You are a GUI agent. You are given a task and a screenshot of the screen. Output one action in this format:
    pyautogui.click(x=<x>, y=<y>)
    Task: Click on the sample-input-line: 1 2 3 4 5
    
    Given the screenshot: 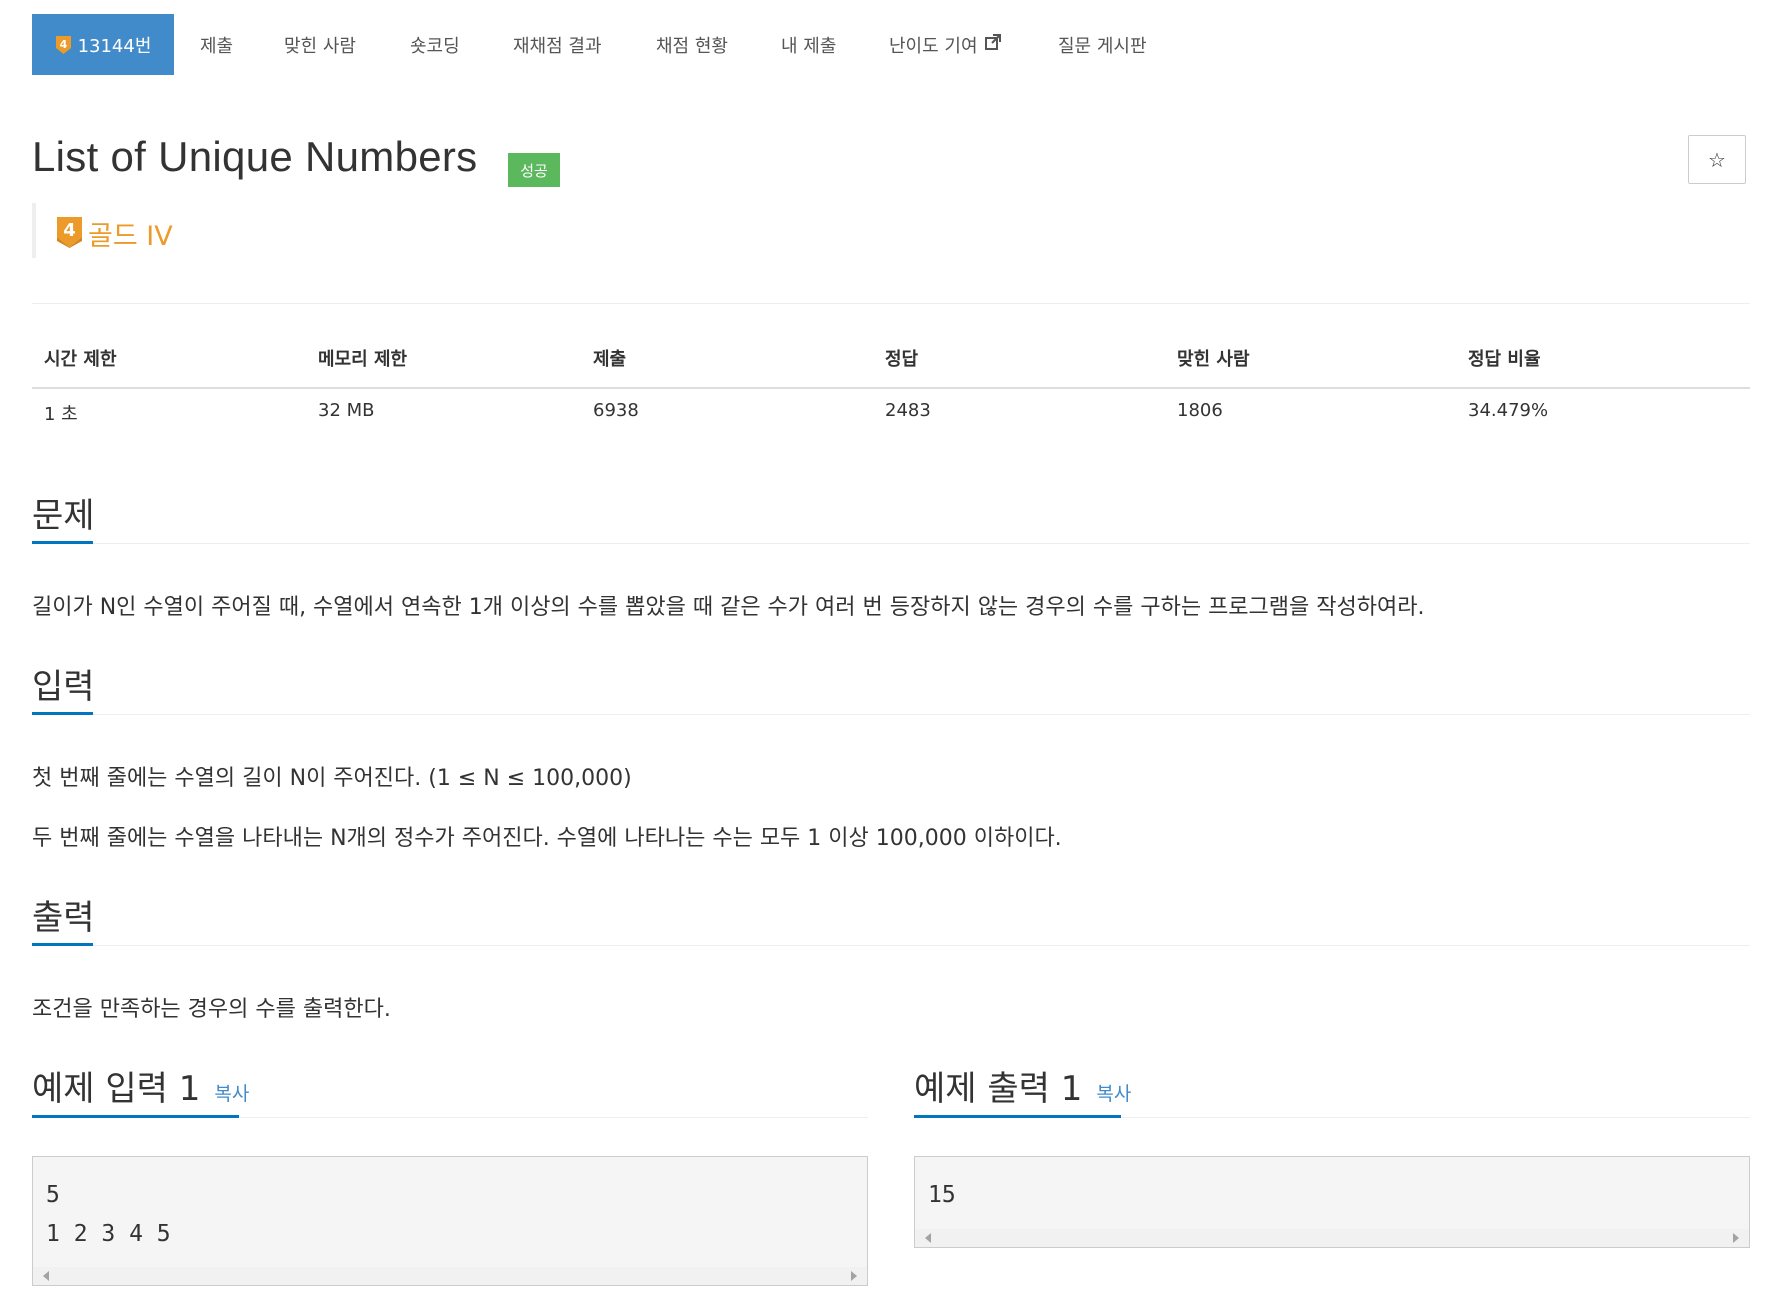 What is the action you would take?
    pyautogui.click(x=108, y=1234)
    